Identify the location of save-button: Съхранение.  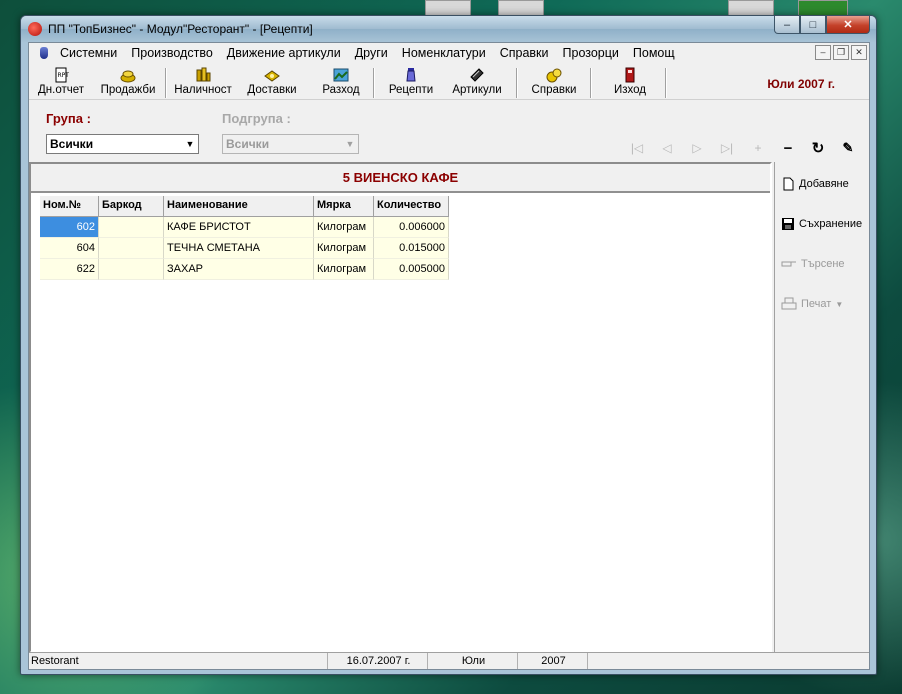
(824, 224).